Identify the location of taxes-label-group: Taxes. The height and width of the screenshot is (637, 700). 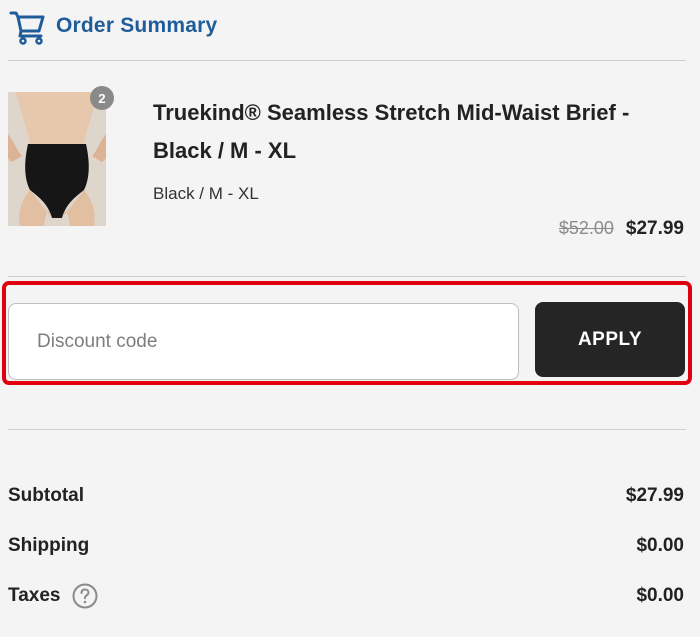
(53, 596).